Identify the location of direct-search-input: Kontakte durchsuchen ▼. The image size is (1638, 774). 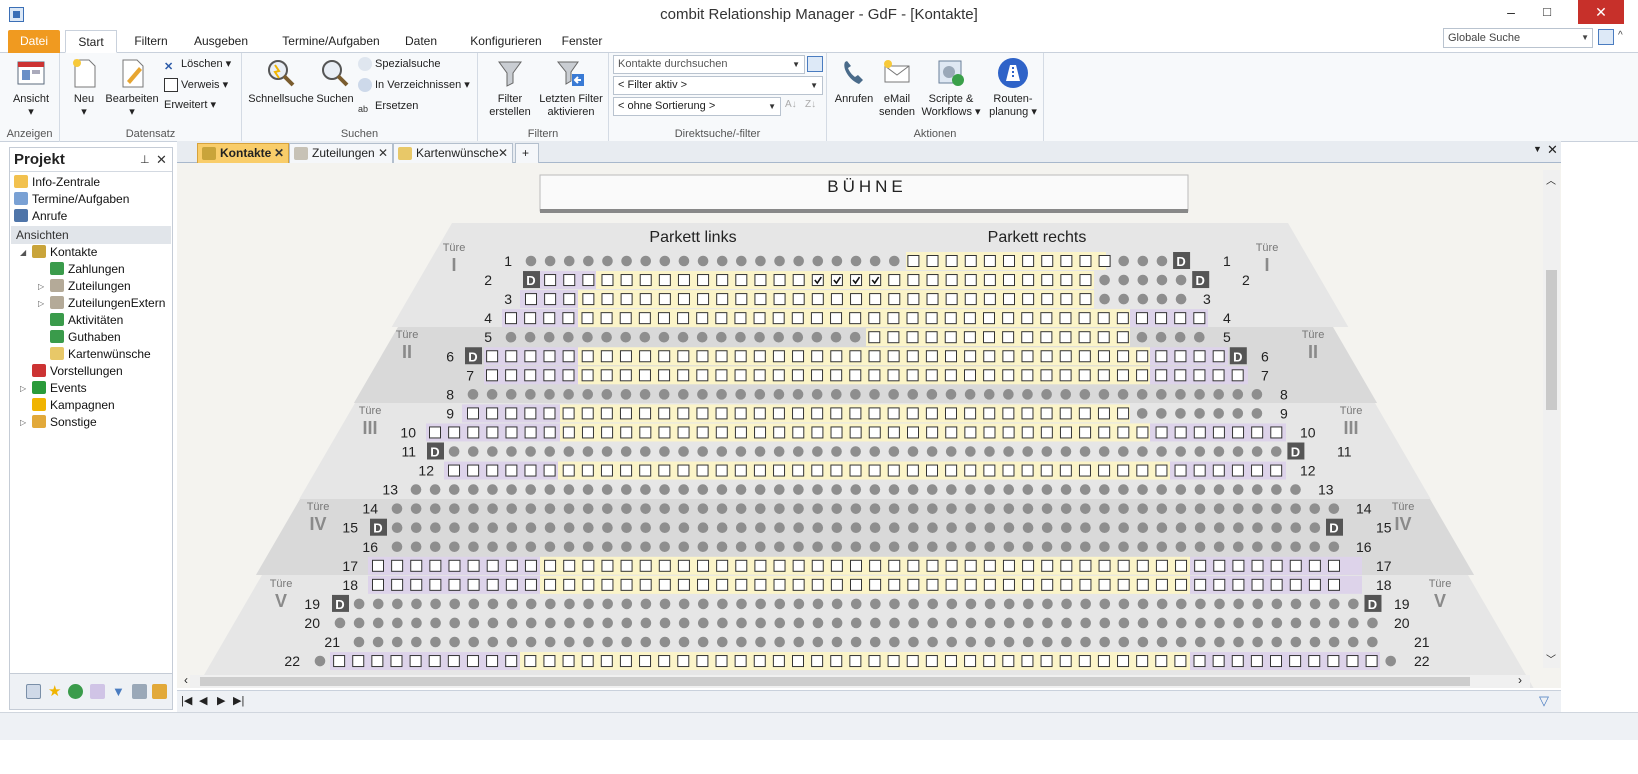
(709, 64).